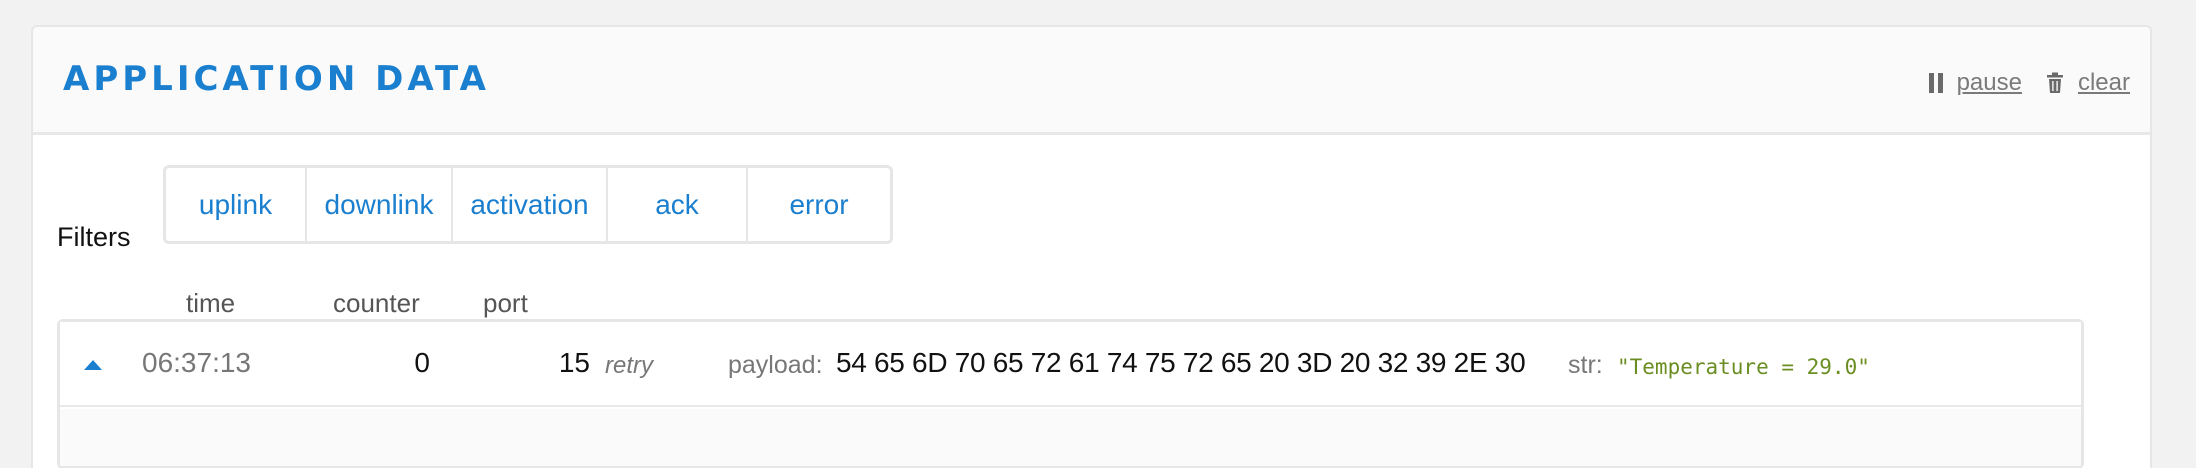 The image size is (2196, 468). I want to click on row-payload-label: payload:, so click(775, 365).